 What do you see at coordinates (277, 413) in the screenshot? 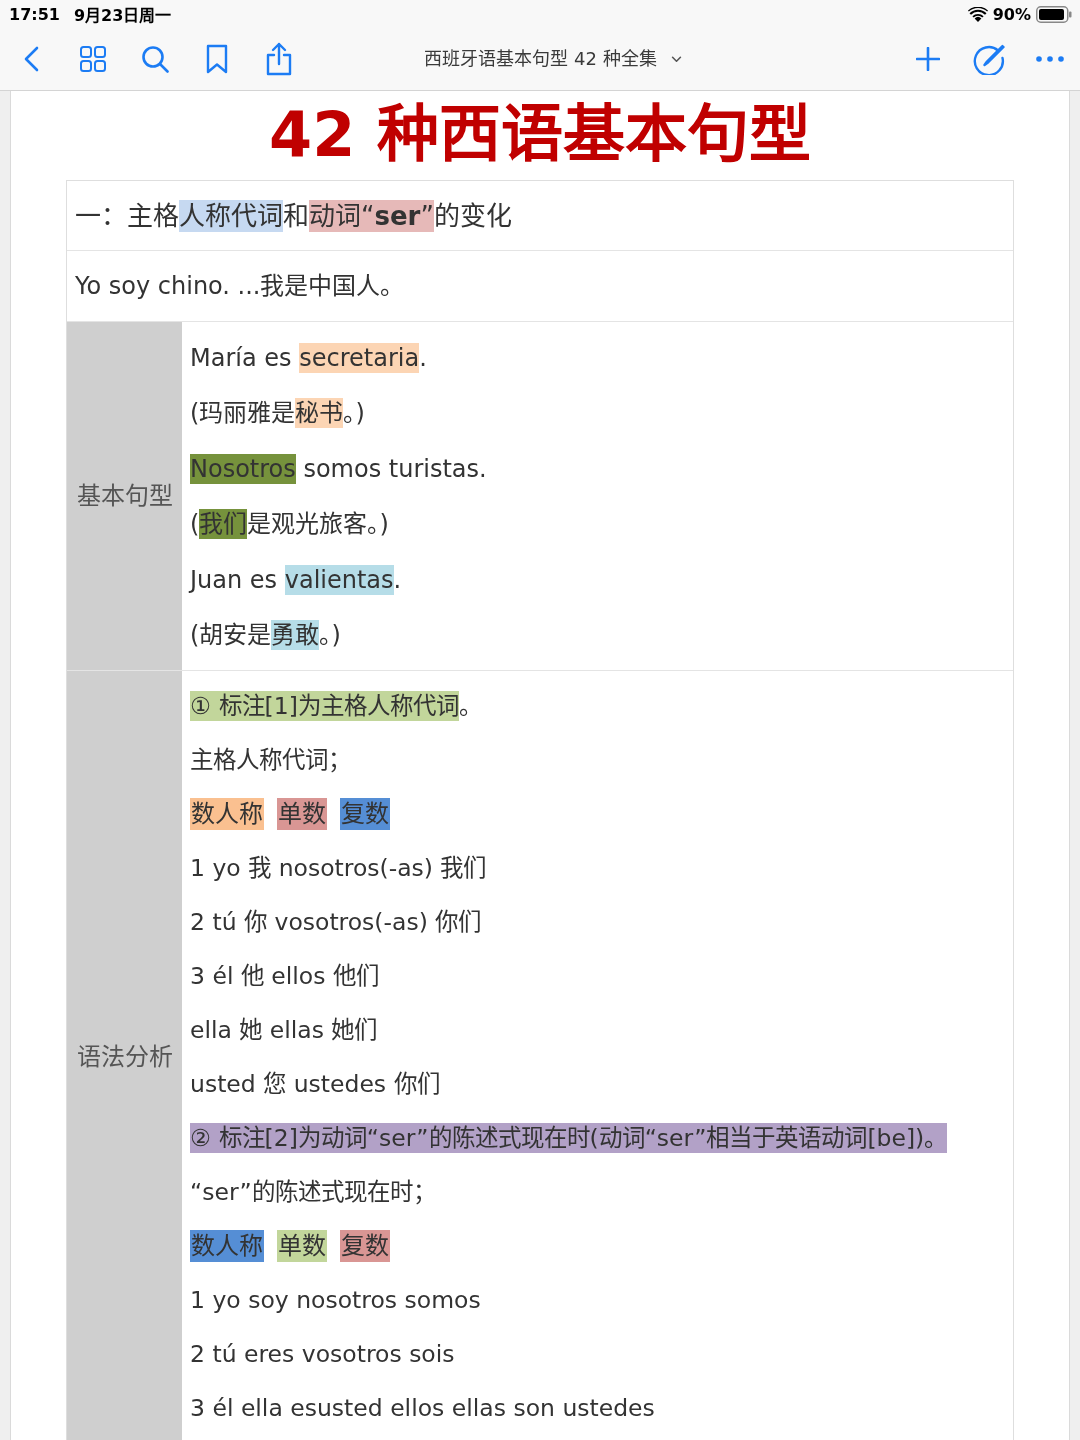
I see `lesson-text: (玛丽雅是秘书。)` at bounding box center [277, 413].